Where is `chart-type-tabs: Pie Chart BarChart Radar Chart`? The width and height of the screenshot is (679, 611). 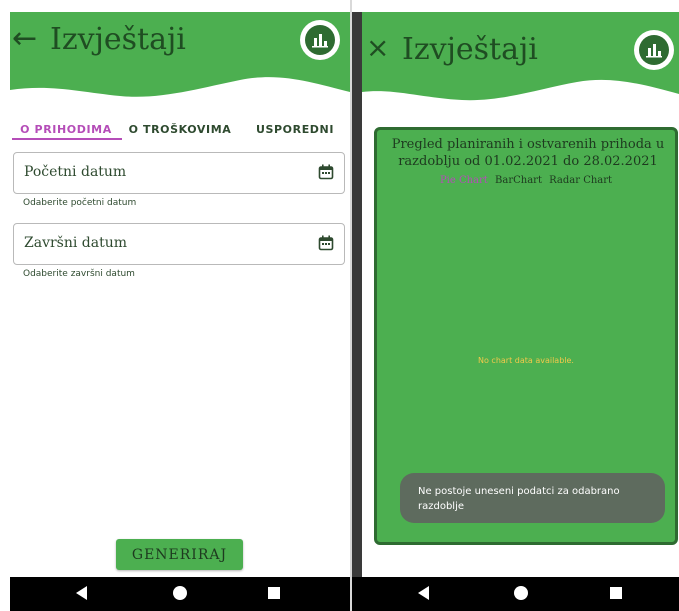
chart-type-tabs: Pie Chart BarChart Radar Chart is located at coordinates (526, 180).